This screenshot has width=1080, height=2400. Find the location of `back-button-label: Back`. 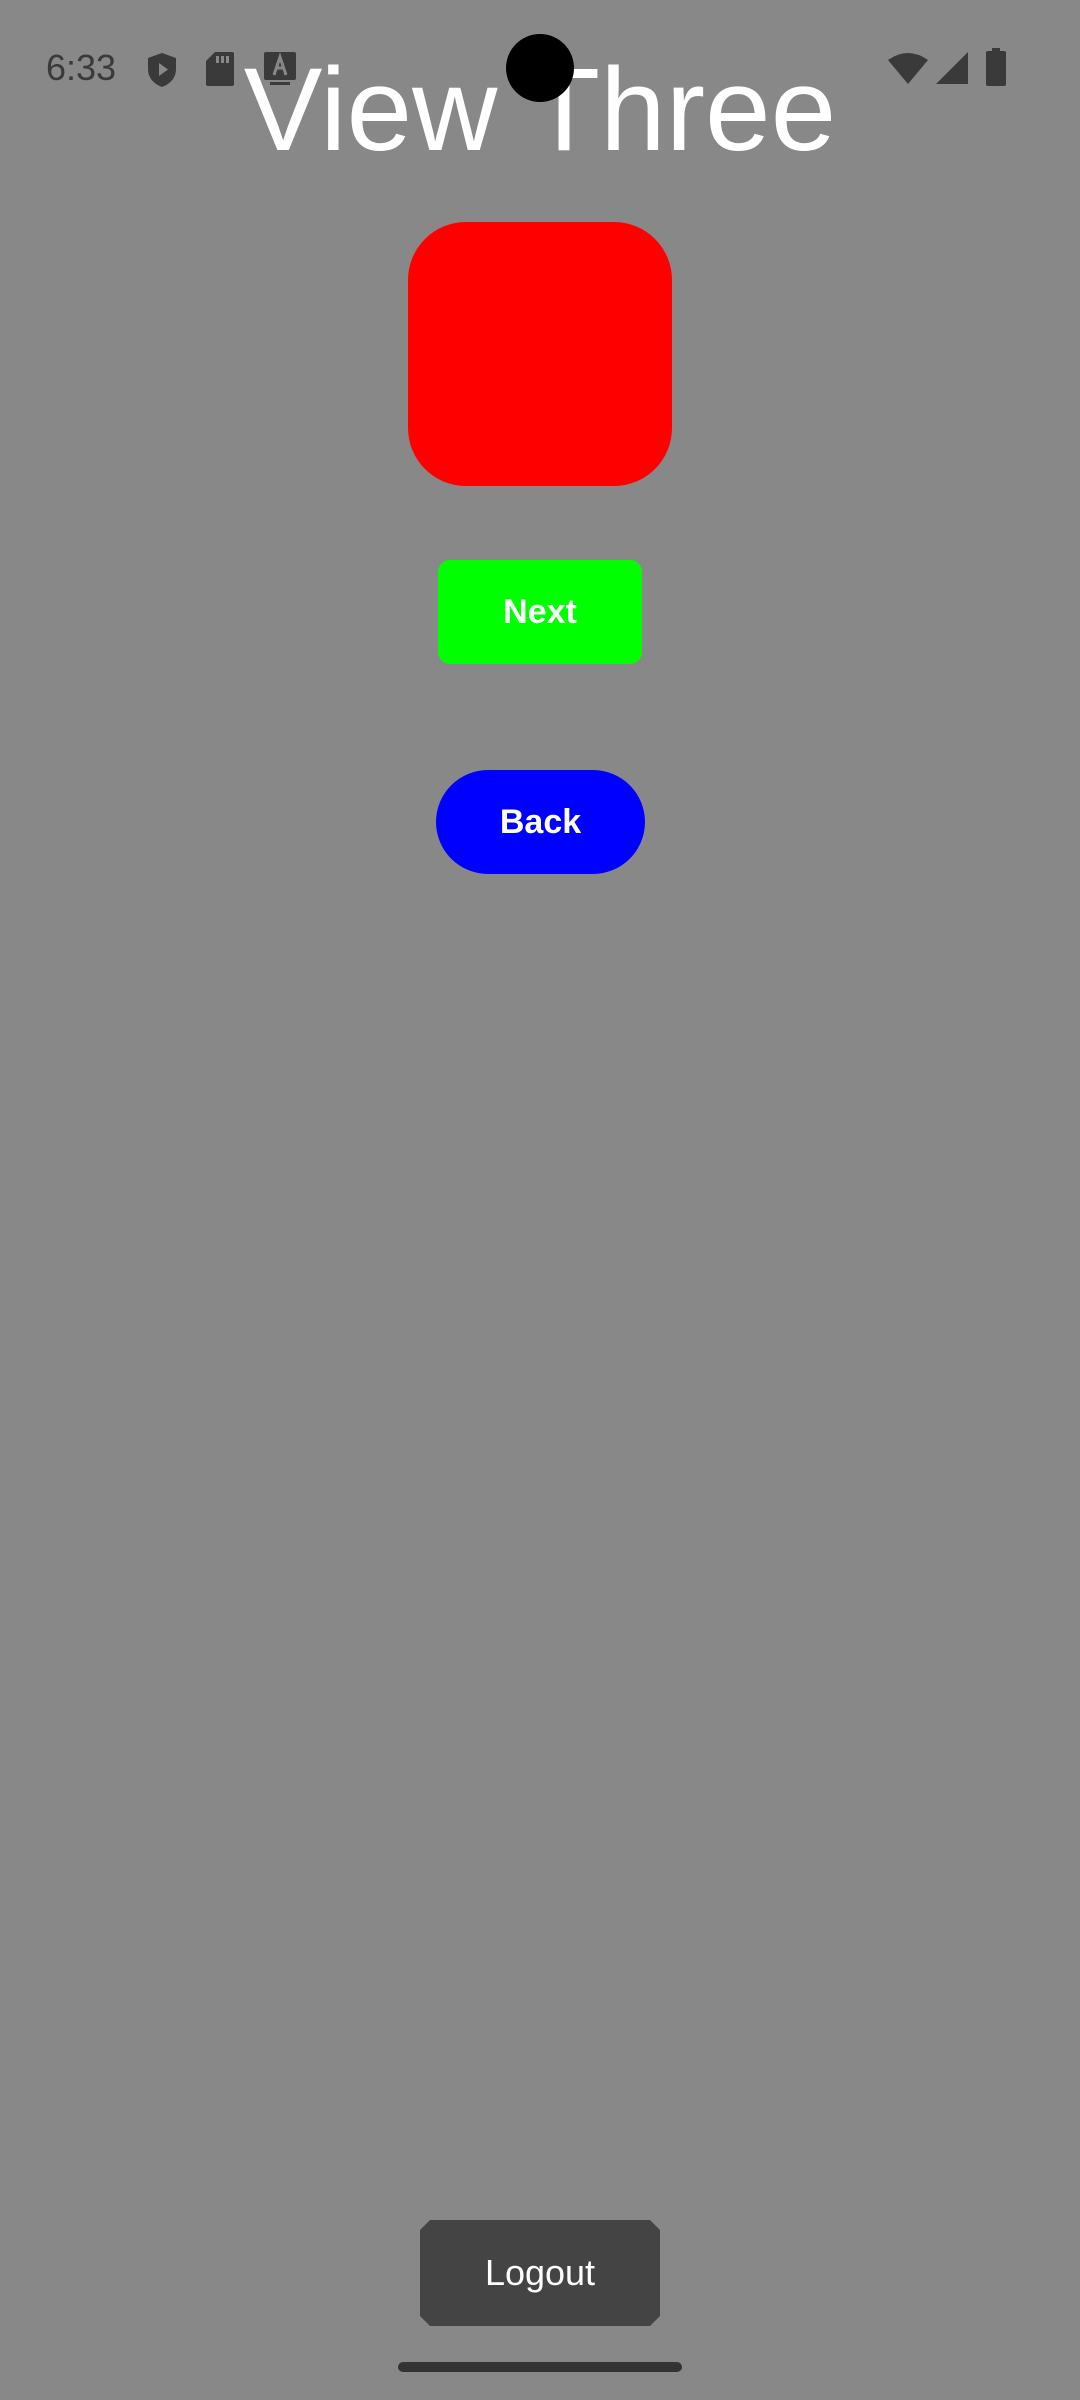

back-button-label: Back is located at coordinates (540, 821).